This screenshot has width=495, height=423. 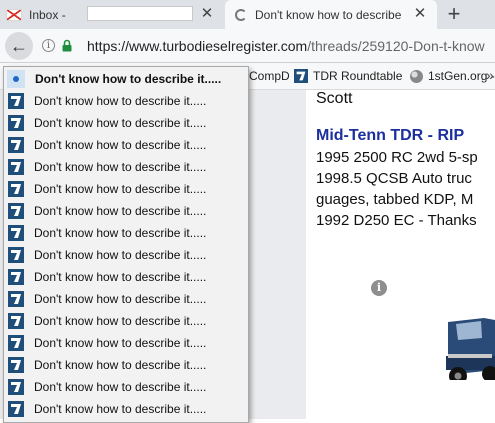 What do you see at coordinates (394, 178) in the screenshot?
I see `signature-line: 1998.5 QCSB Auto truc` at bounding box center [394, 178].